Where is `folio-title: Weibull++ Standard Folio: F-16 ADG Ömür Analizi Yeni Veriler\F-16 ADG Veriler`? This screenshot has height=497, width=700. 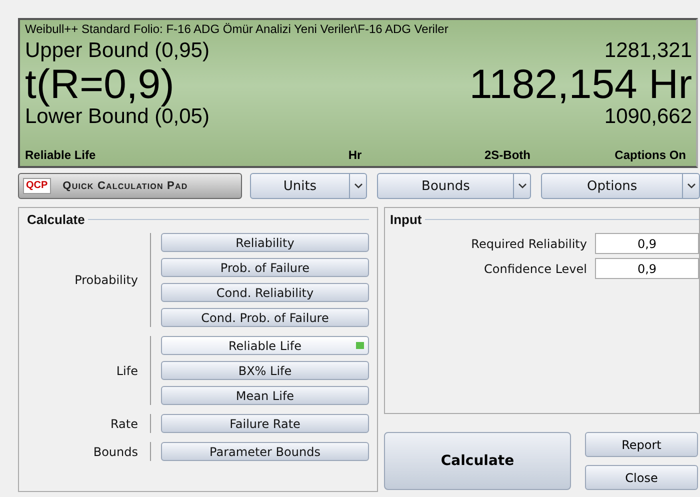 folio-title: Weibull++ Standard Folio: F-16 ADG Ömür Analizi Yeni Veriler\F-16 ADG Veriler is located at coordinates (237, 29).